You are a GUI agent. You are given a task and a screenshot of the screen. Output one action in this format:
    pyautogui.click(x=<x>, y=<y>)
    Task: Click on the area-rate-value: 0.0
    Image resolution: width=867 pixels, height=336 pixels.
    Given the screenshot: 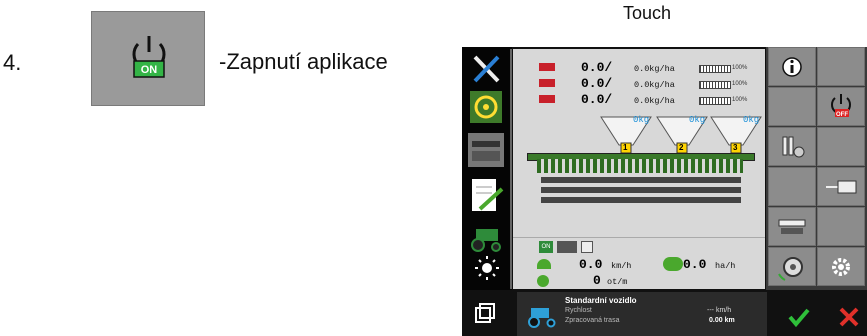 What is the action you would take?
    pyautogui.click(x=695, y=264)
    